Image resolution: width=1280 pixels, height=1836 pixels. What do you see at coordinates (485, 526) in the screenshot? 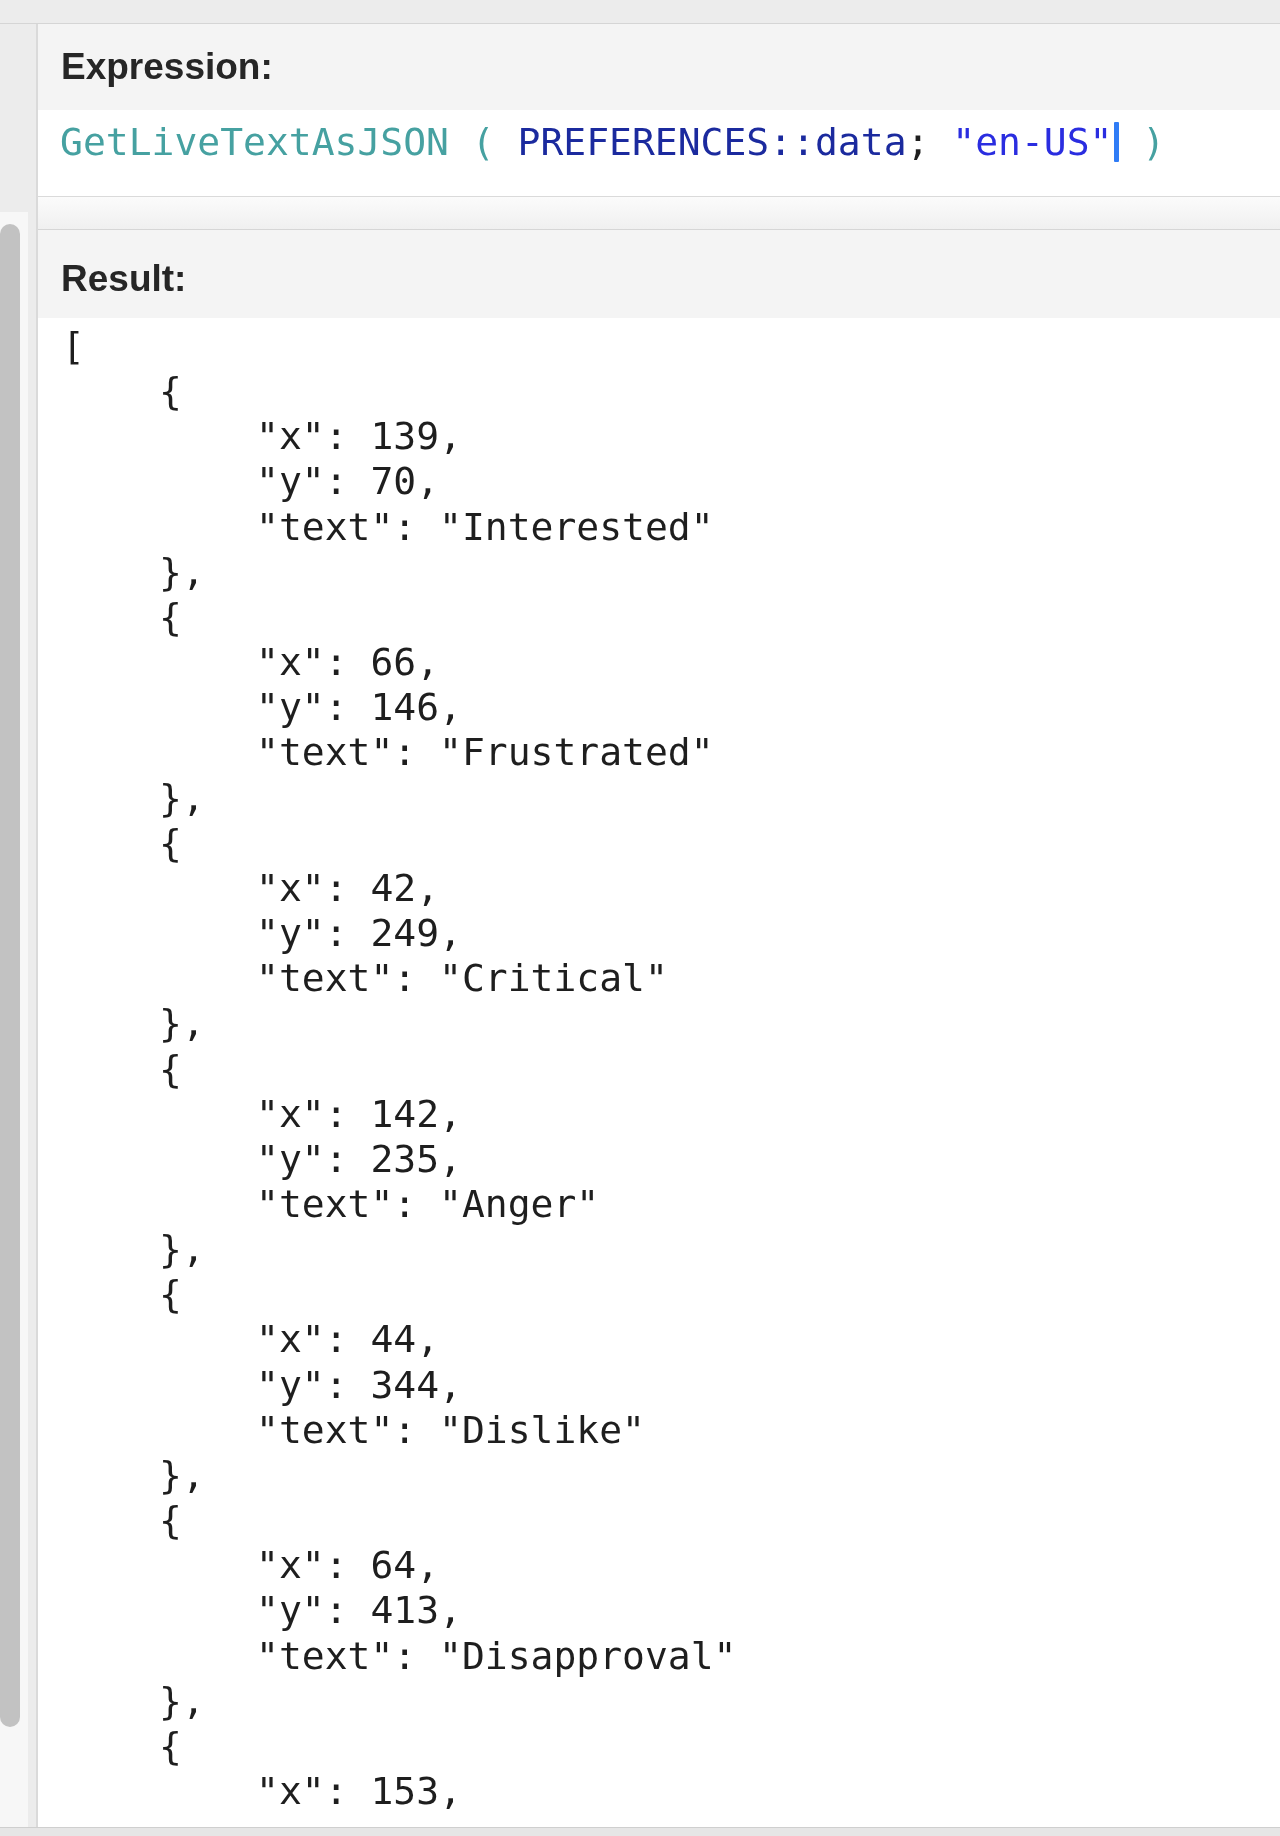
I see `code-line: "text": "Interested"` at bounding box center [485, 526].